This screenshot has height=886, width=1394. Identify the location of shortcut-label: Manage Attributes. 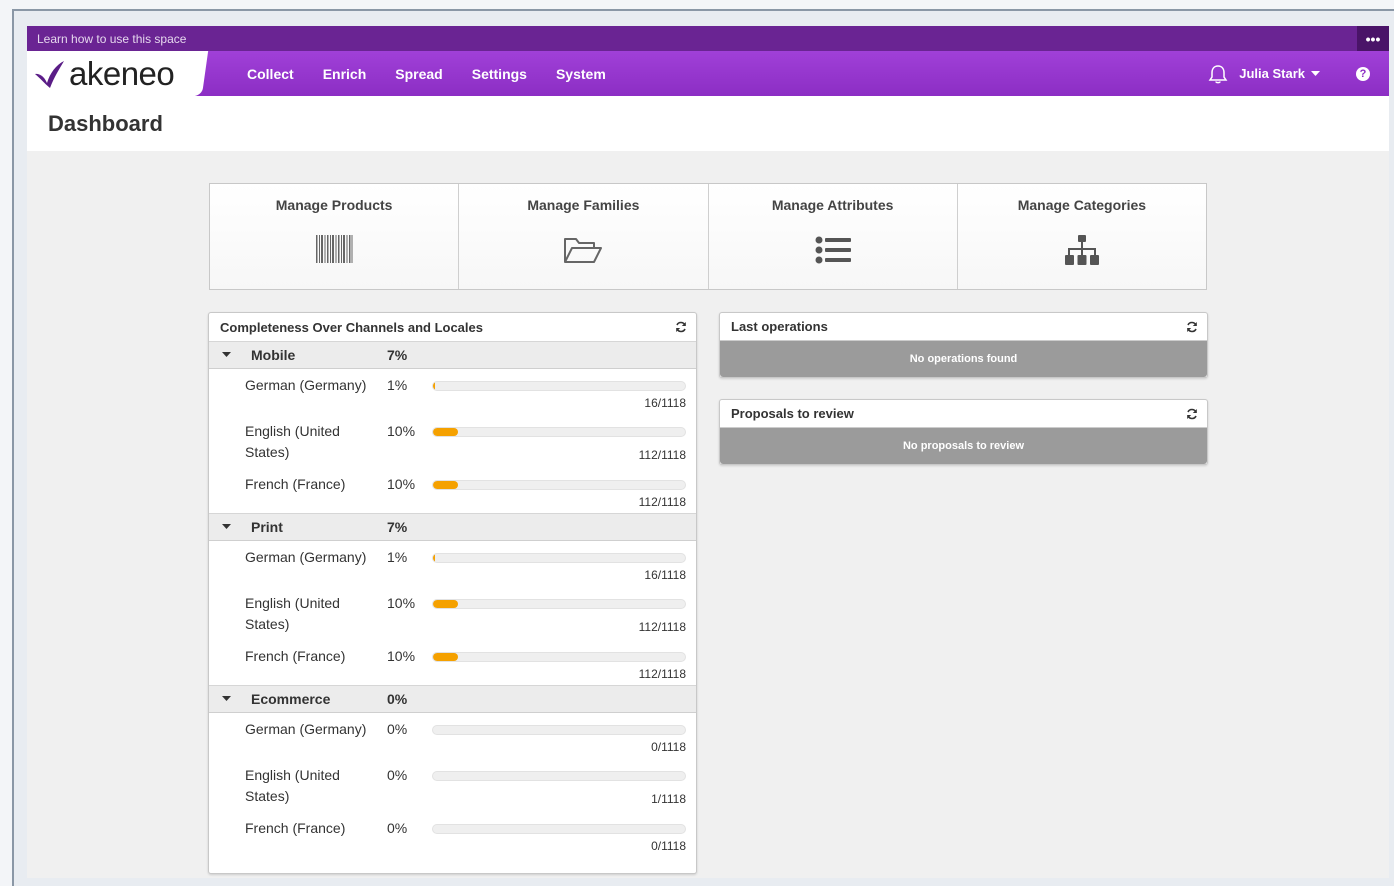
(832, 205).